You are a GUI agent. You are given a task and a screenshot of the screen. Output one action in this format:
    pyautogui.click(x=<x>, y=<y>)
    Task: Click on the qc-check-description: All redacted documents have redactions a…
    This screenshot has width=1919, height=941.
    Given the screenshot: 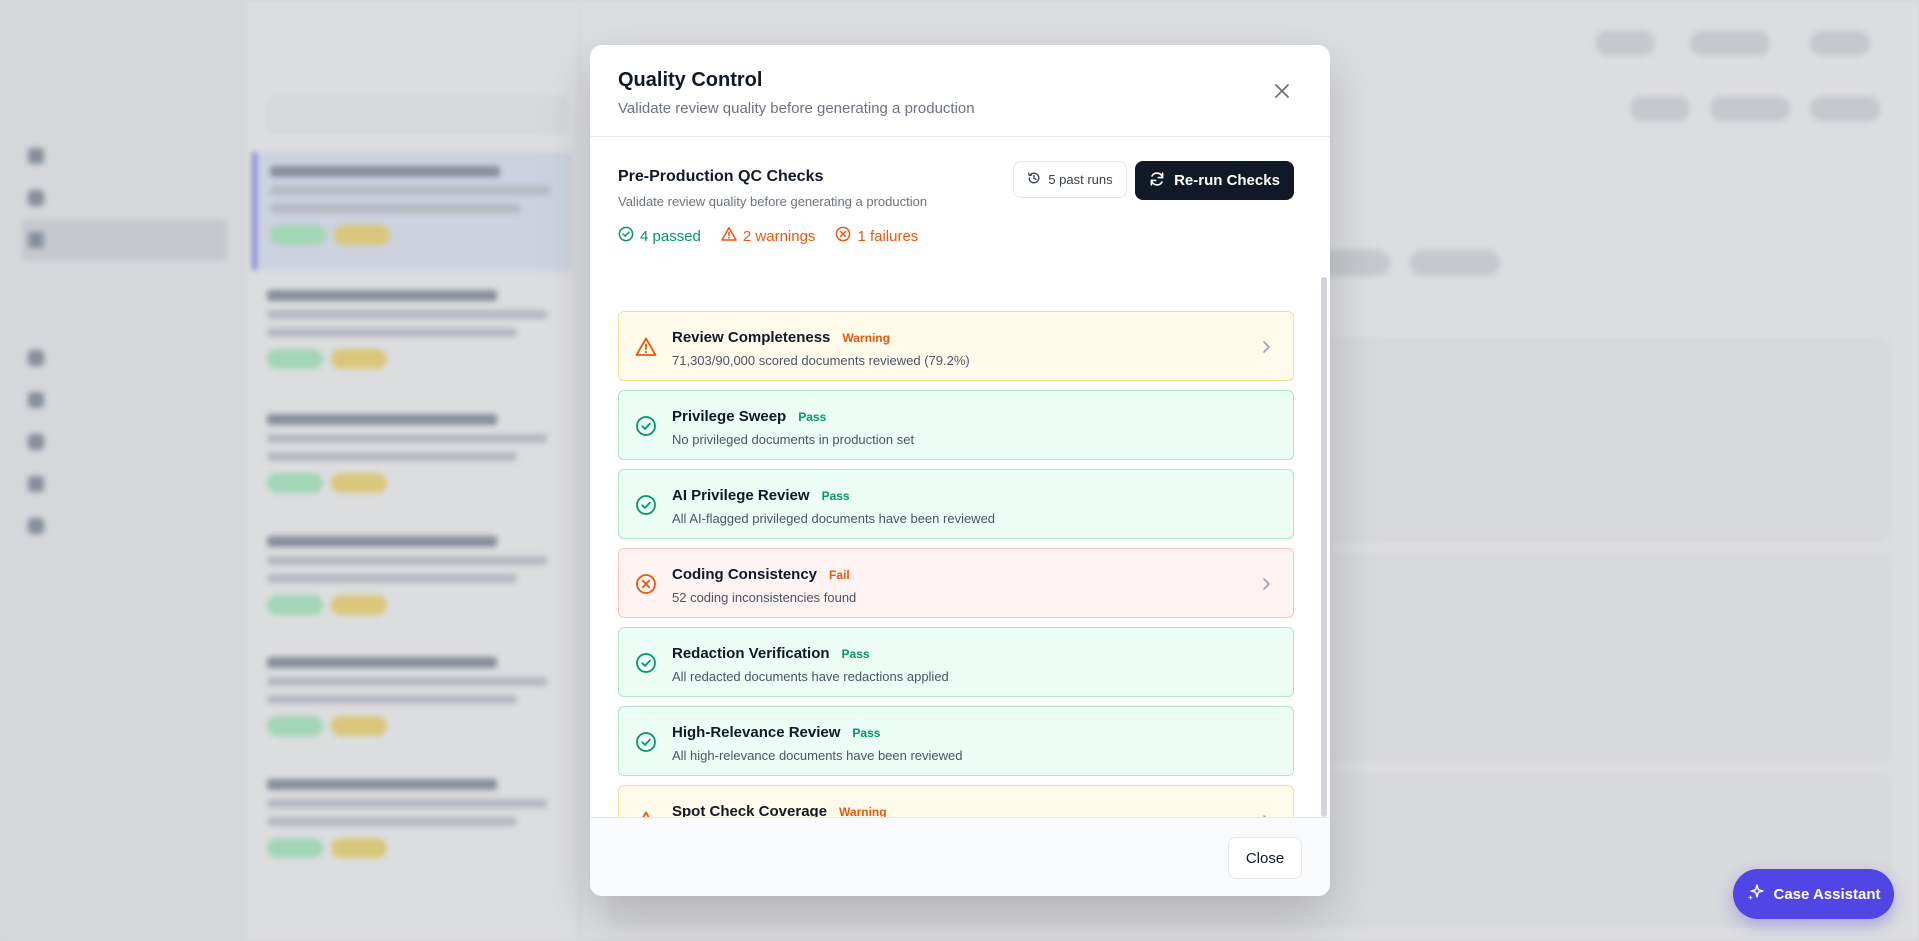 What is the action you would take?
    pyautogui.click(x=810, y=676)
    